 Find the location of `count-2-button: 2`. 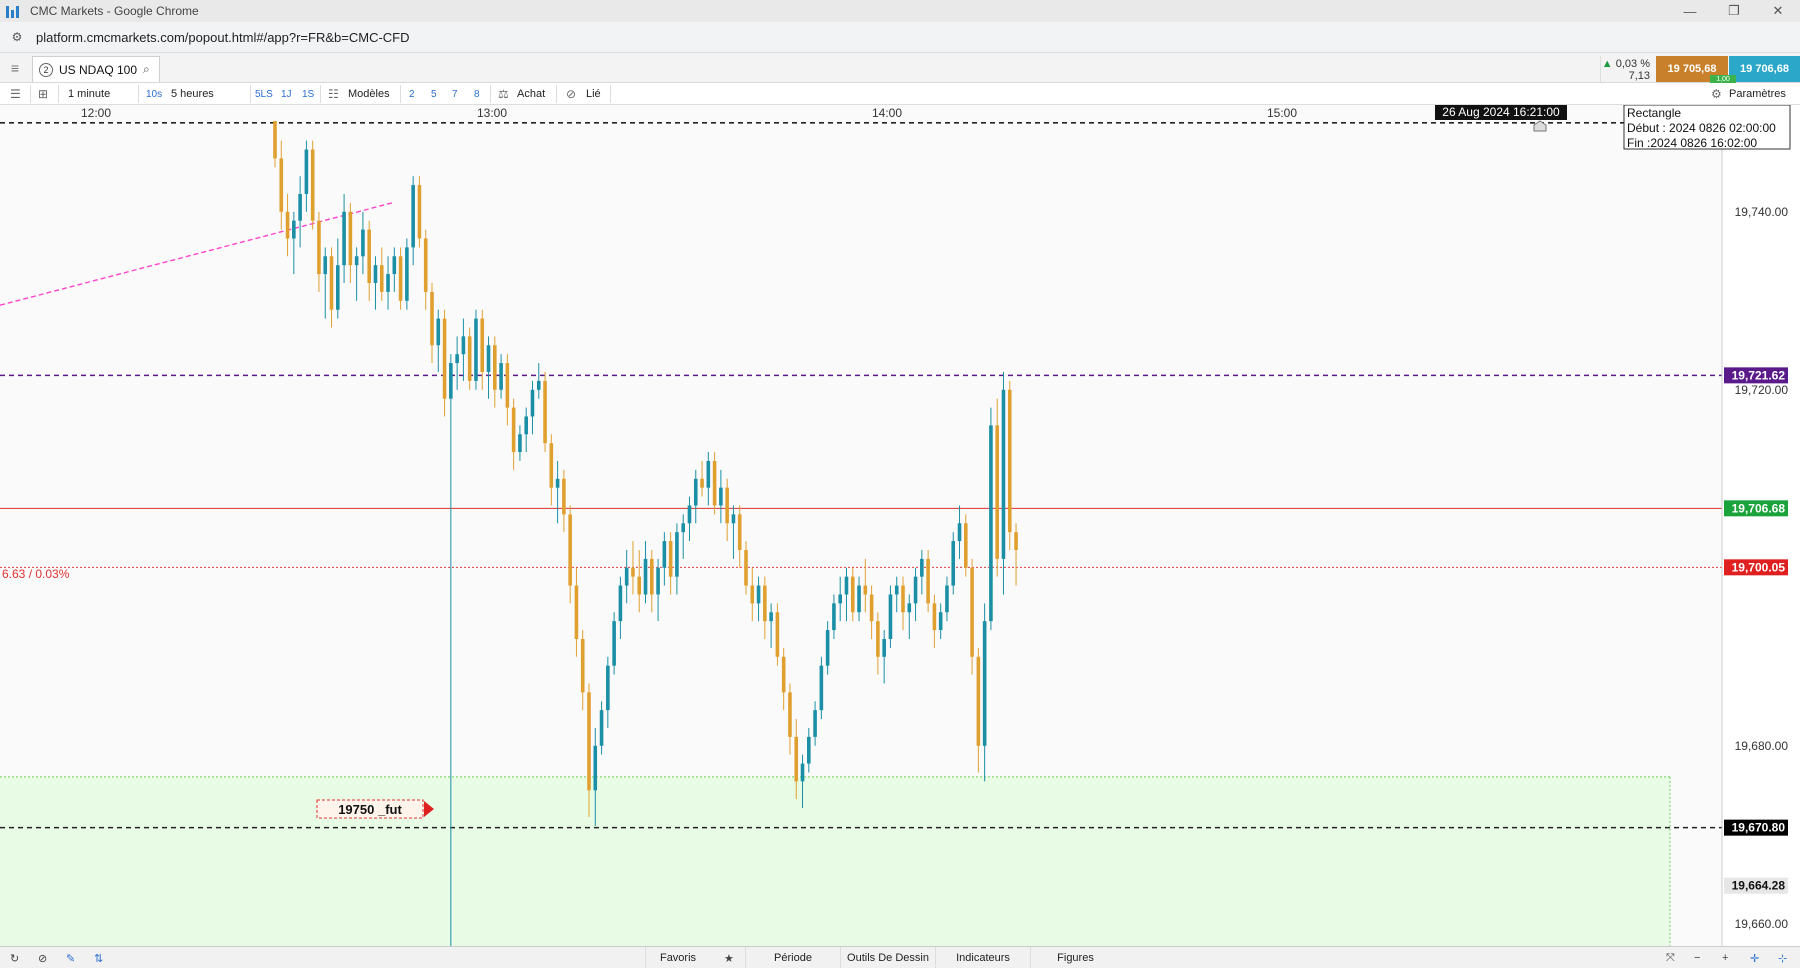

count-2-button: 2 is located at coordinates (412, 94).